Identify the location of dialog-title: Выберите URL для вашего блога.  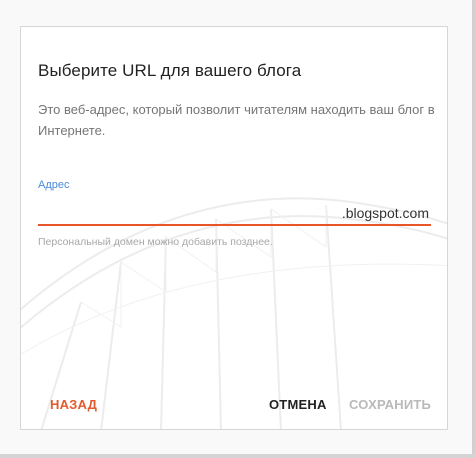
(170, 70).